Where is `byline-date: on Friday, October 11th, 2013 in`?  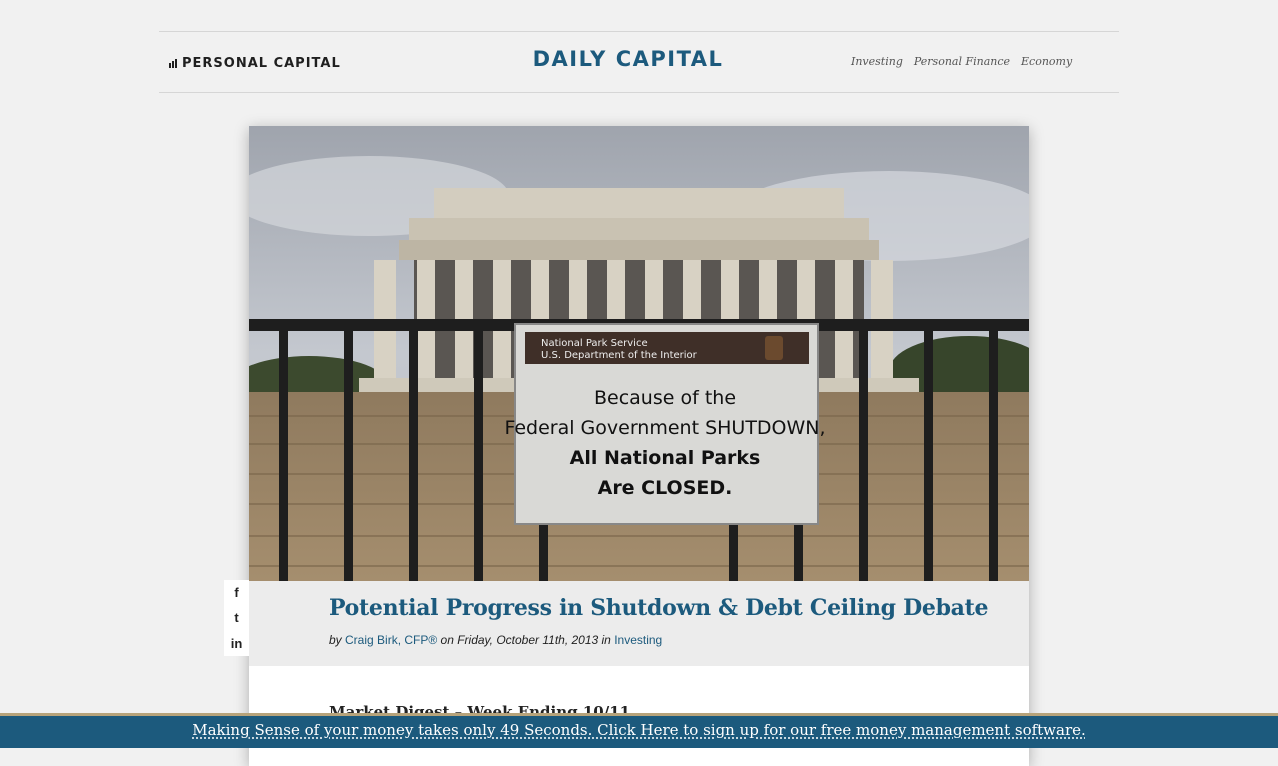 byline-date: on Friday, October 11th, 2013 in is located at coordinates (526, 640).